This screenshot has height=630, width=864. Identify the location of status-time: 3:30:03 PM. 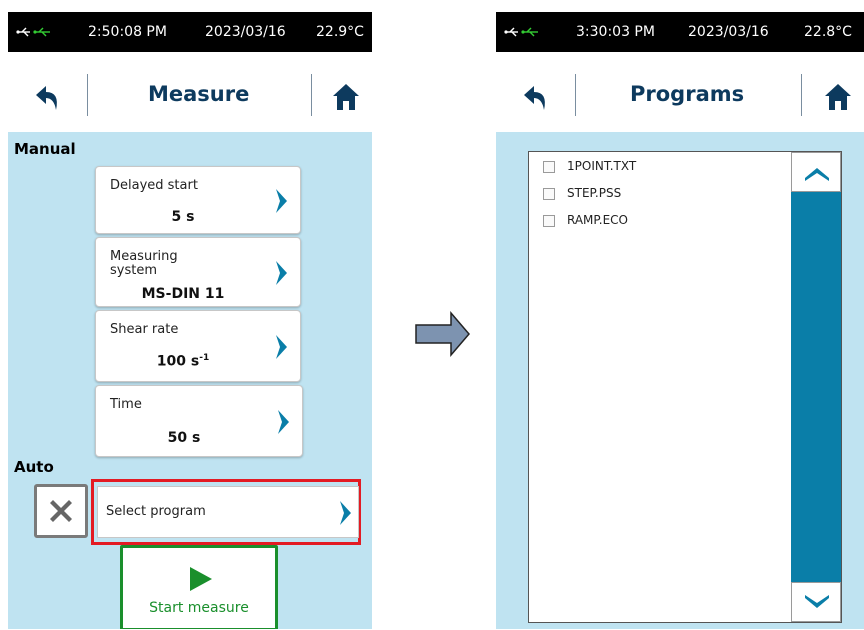
(615, 32).